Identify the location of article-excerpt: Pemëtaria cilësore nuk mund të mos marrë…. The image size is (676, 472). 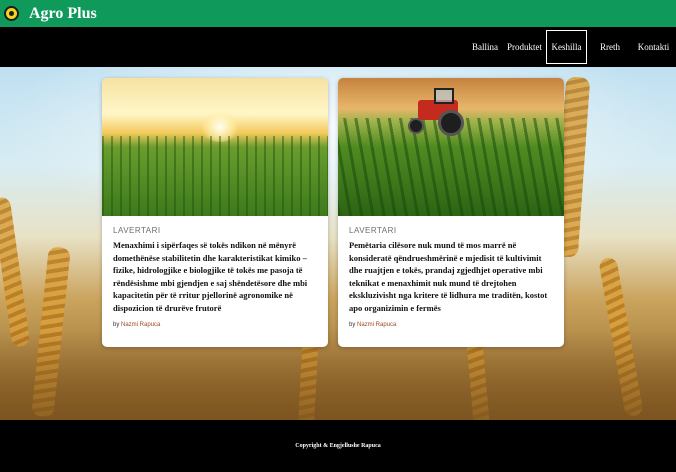
(451, 277).